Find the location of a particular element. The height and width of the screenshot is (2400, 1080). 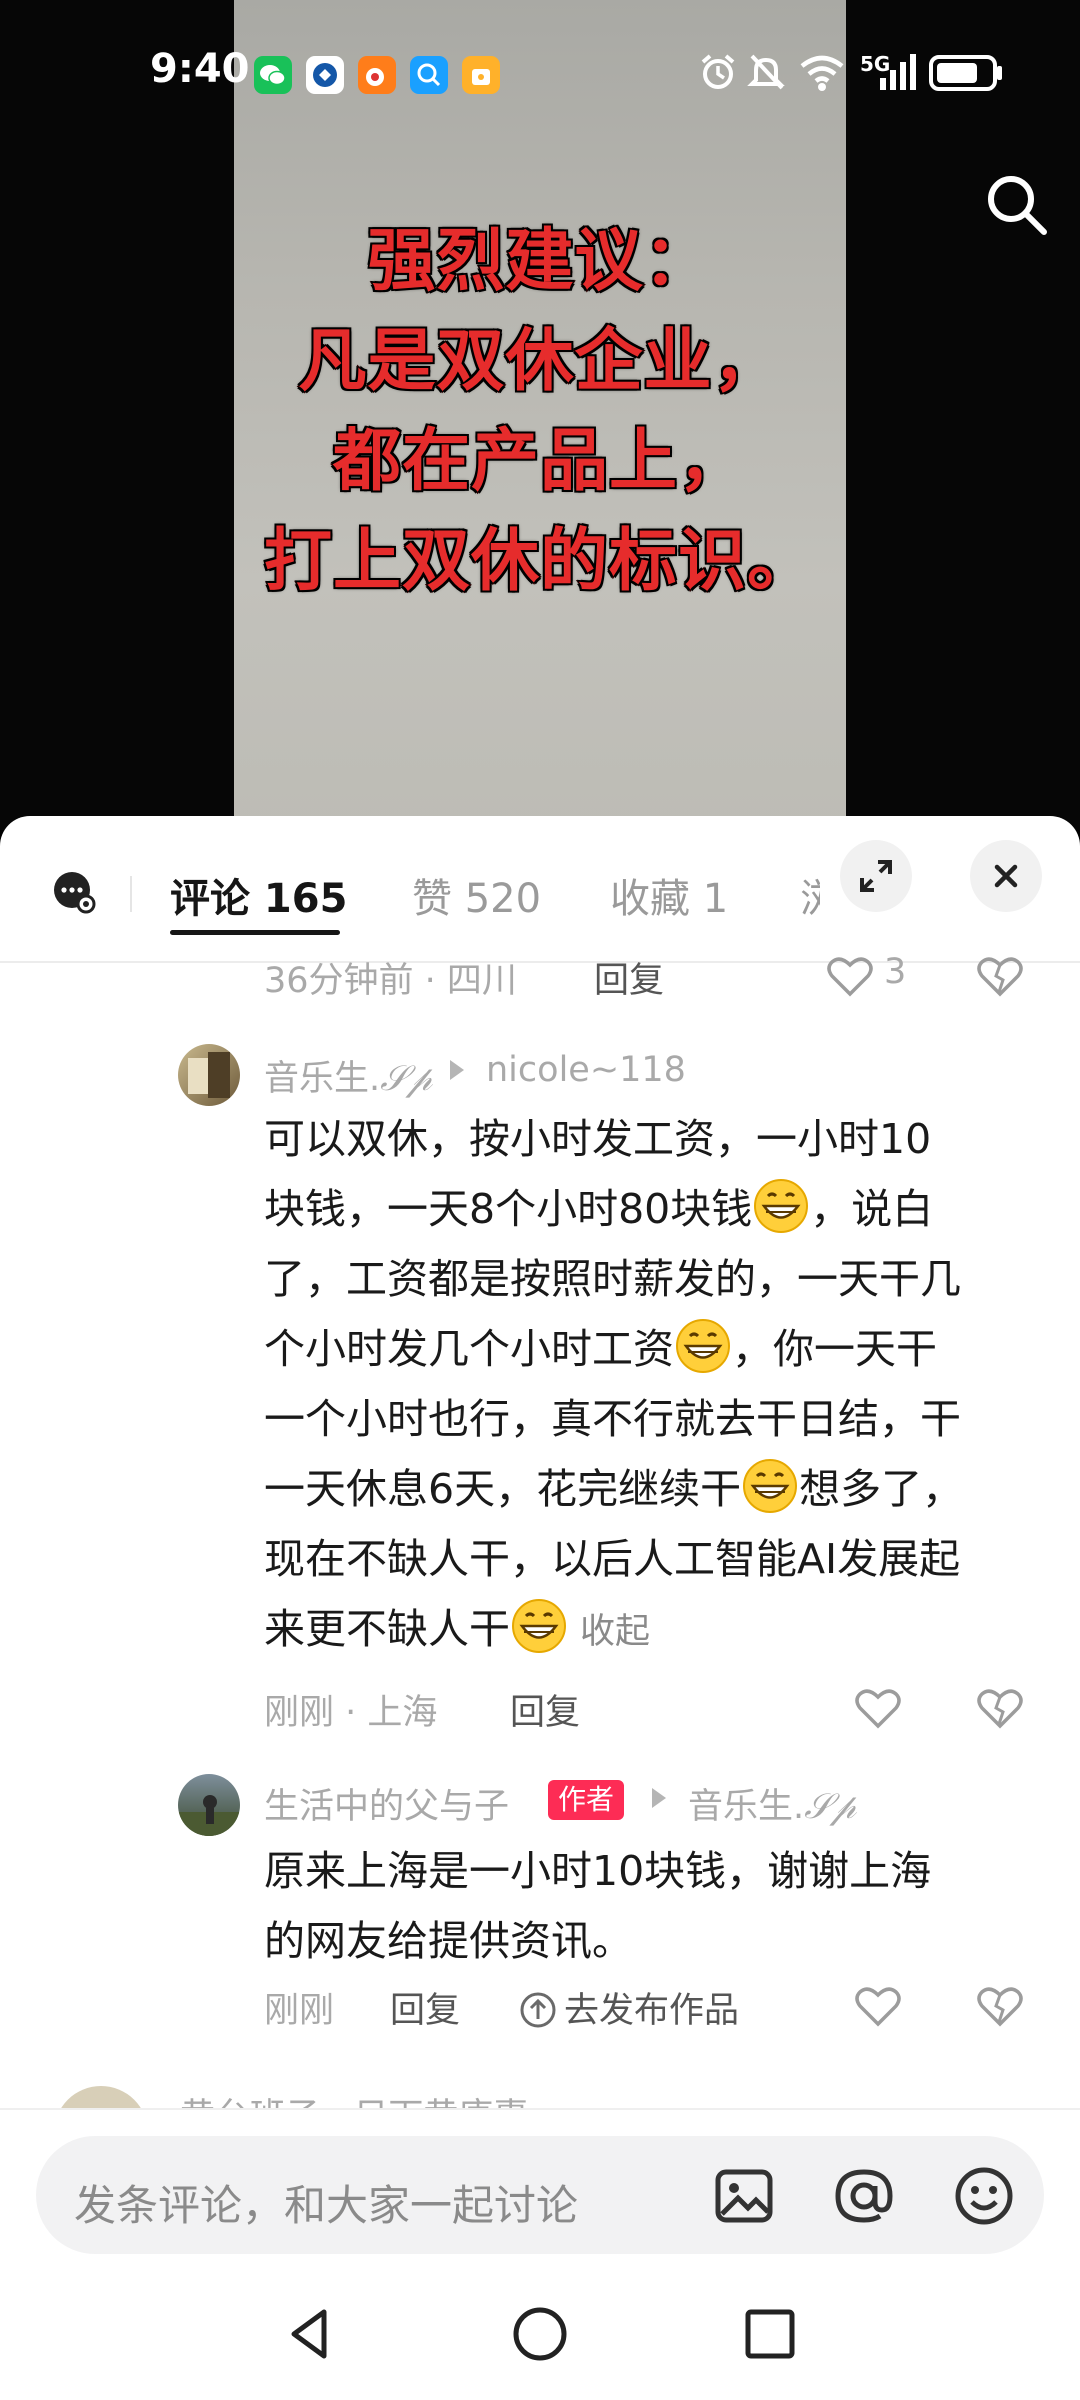

comment-line: 现在不缺人干，以后人工智能AI发展起 is located at coordinates (612, 1559).